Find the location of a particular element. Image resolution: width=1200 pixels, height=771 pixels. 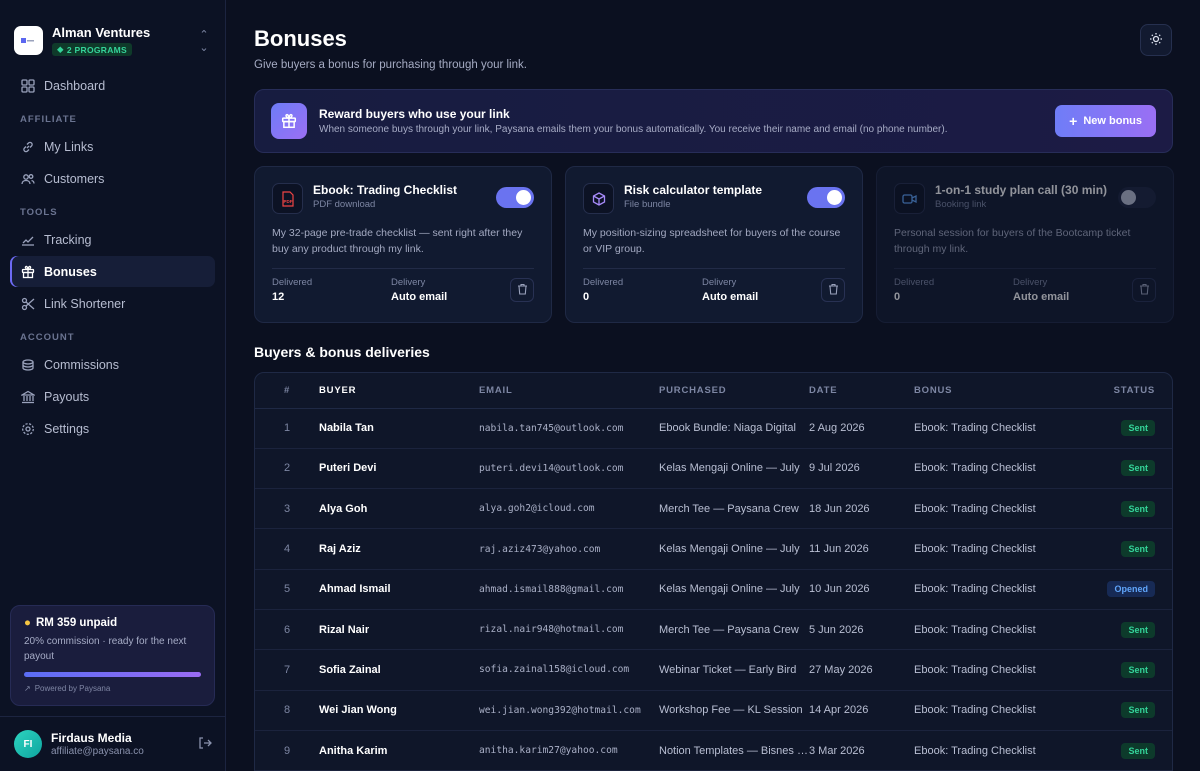

col-header-purchased: PURCHASED is located at coordinates (734, 391).